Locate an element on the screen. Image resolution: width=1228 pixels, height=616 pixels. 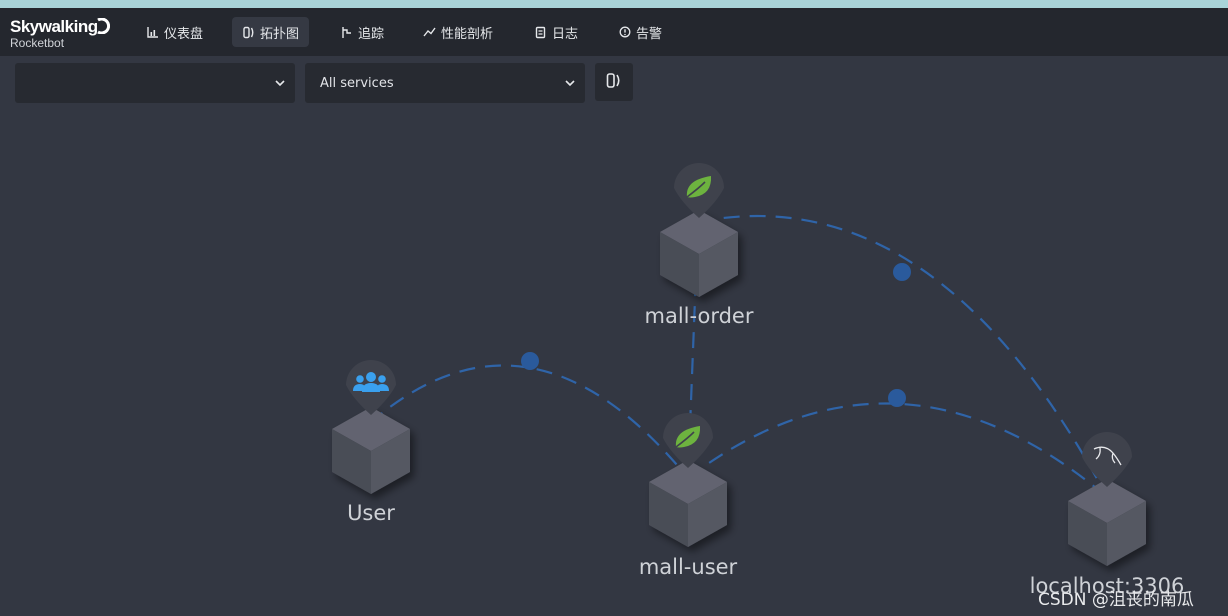
edge-mall-order-localhost-dot is located at coordinates (902, 272).